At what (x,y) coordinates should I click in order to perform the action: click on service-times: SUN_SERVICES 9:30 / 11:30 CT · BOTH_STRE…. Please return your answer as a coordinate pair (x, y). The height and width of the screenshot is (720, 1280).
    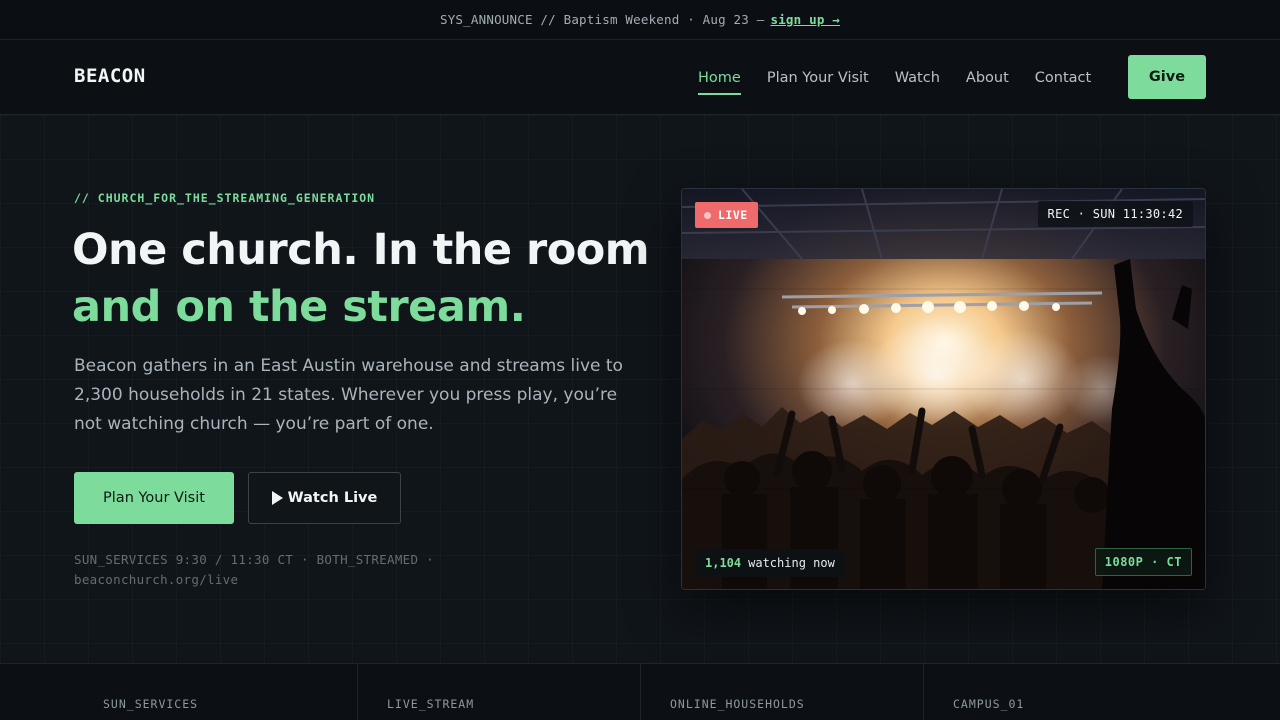
    Looking at the image, I should click on (254, 569).